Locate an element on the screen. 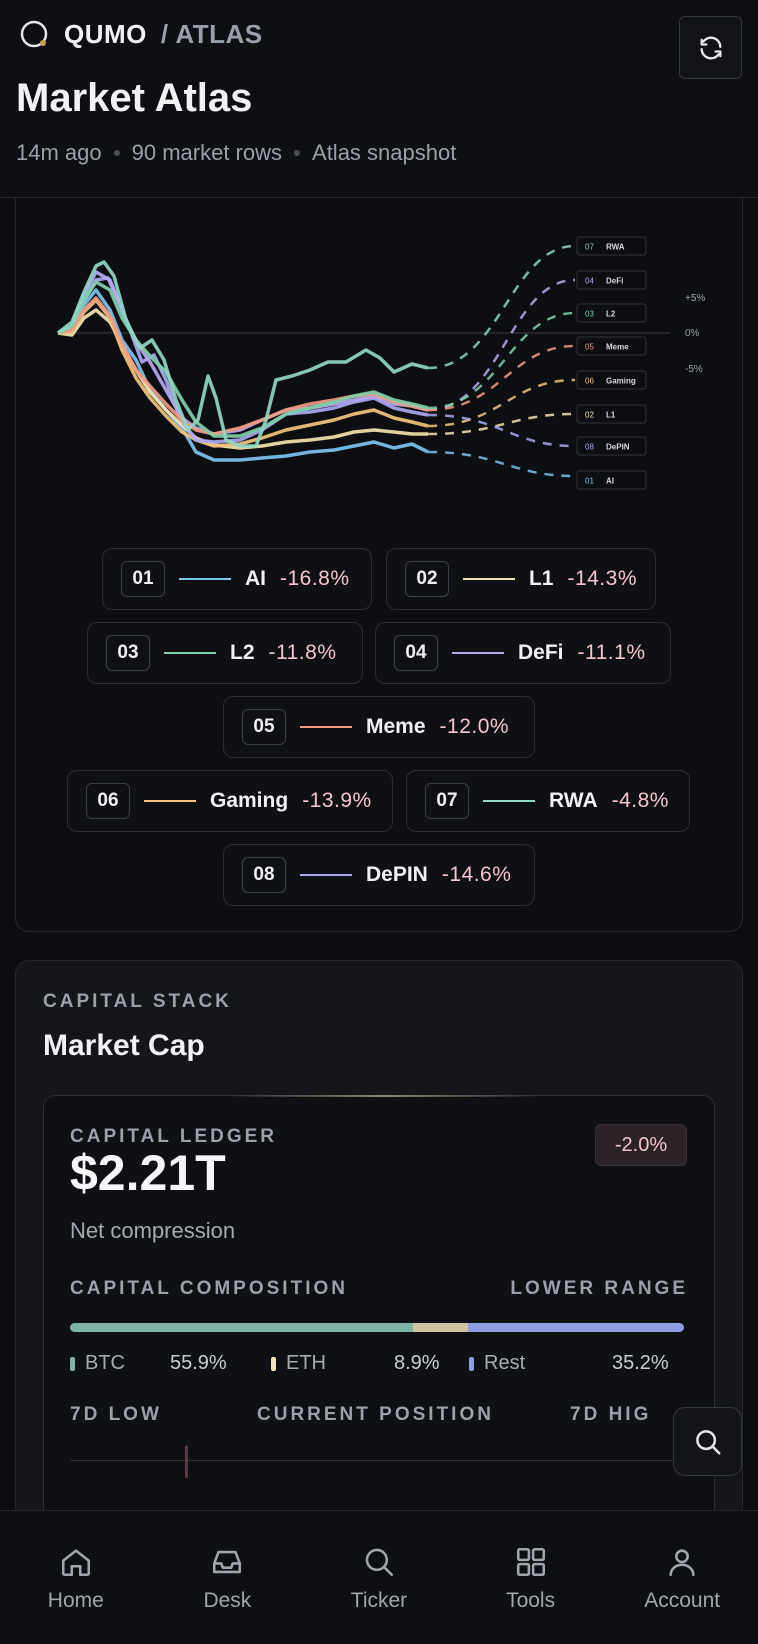  nav-desk: Desk is located at coordinates (228, 1577).